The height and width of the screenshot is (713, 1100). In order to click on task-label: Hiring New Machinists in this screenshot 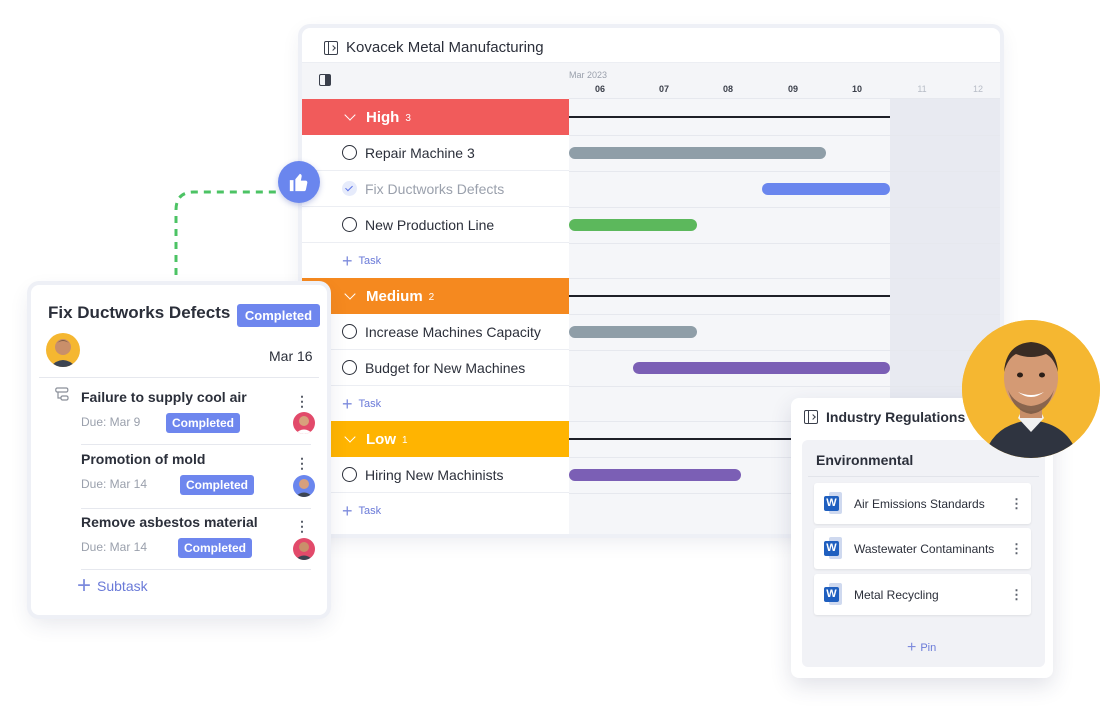, I will do `click(434, 474)`.